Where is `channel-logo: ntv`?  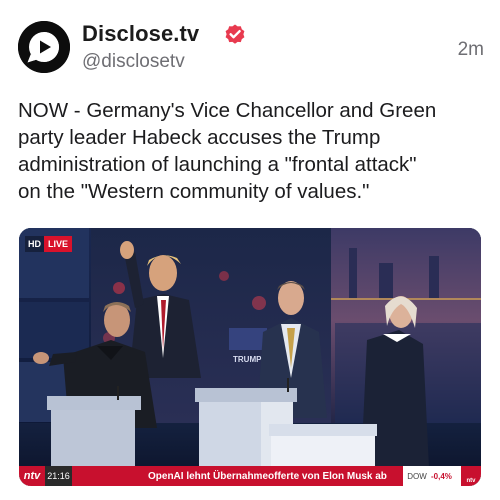
channel-logo: ntv is located at coordinates (32, 476).